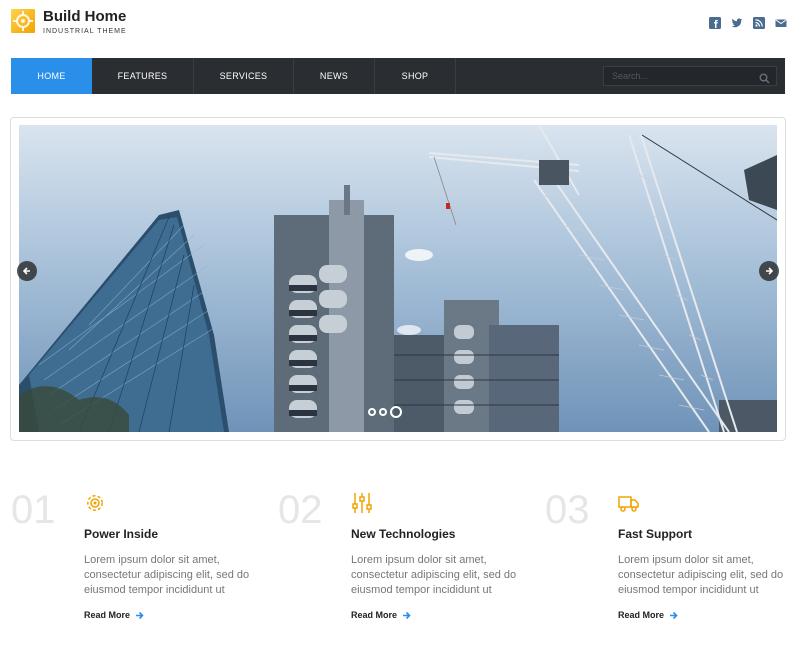 This screenshot has width=802, height=646. Describe the element at coordinates (85, 16) in the screenshot. I see `site-title: Build Home` at that location.